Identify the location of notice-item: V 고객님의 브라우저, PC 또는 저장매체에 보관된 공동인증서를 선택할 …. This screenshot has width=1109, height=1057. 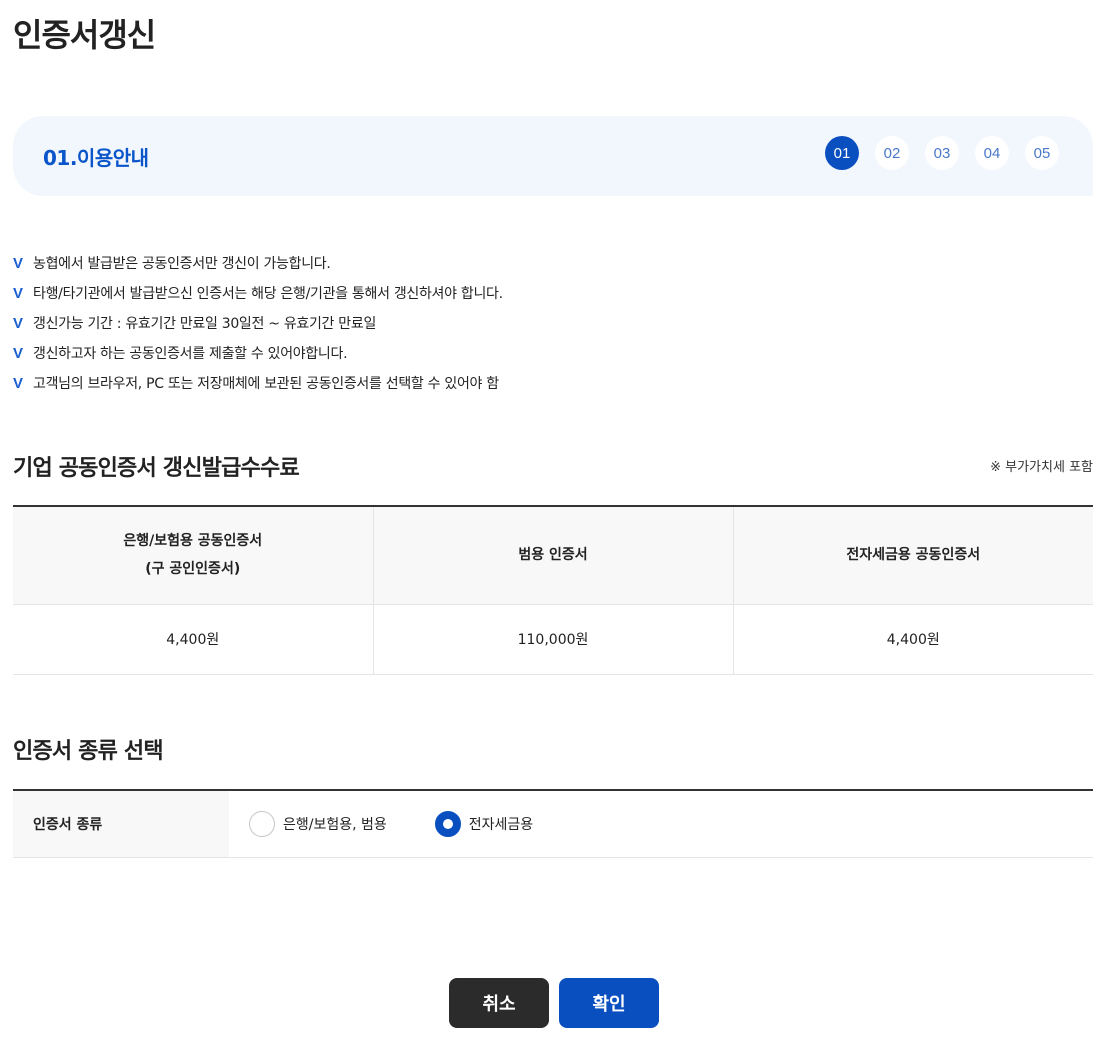
(258, 383).